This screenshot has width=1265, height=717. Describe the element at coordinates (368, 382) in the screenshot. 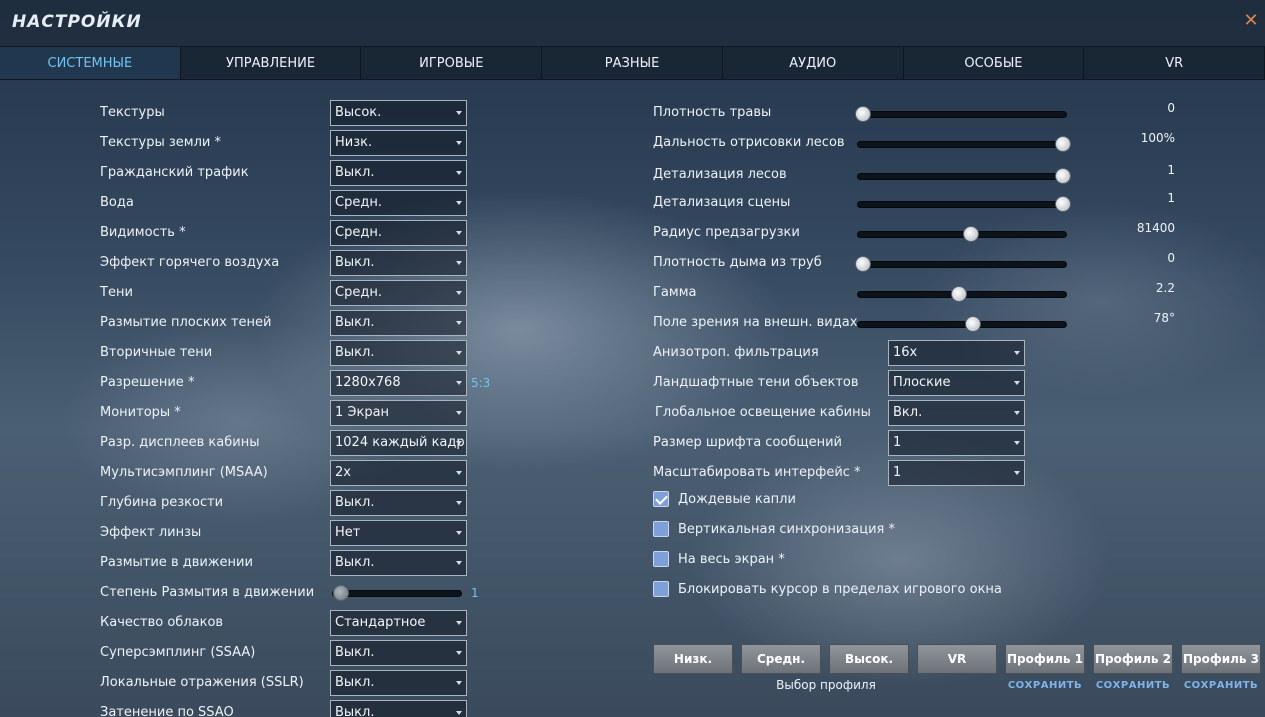

I see `dropdown-value: 1280x768` at that location.